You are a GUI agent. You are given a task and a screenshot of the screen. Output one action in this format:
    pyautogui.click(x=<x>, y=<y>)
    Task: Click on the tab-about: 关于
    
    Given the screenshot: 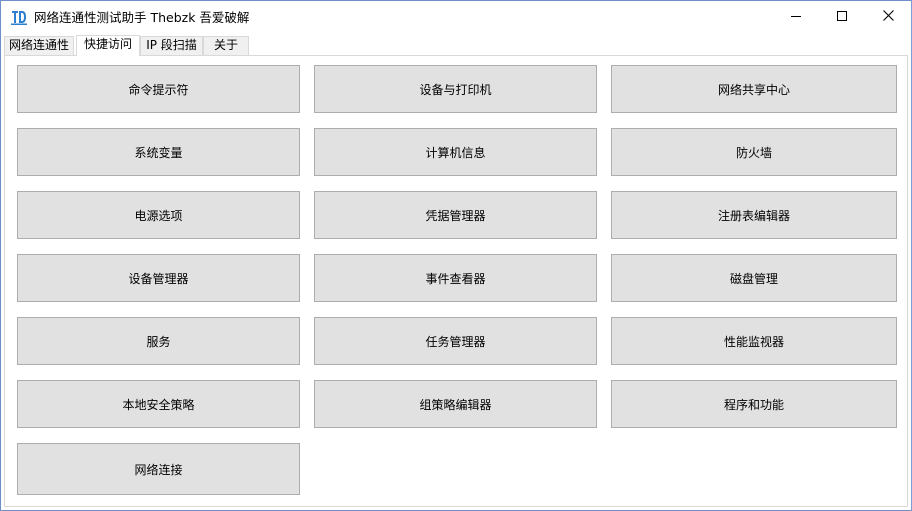 What is the action you would take?
    pyautogui.click(x=226, y=45)
    